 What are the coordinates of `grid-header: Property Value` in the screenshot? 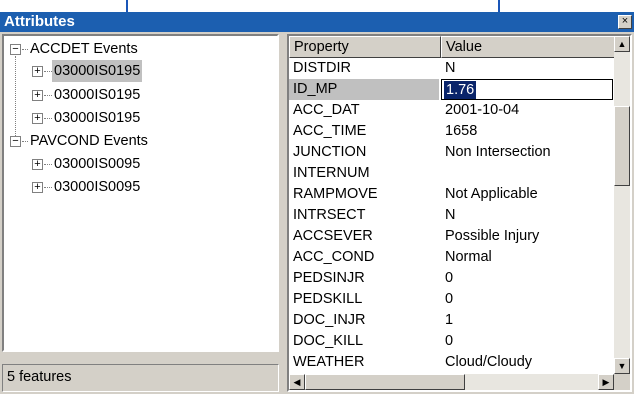 It's located at (453, 47).